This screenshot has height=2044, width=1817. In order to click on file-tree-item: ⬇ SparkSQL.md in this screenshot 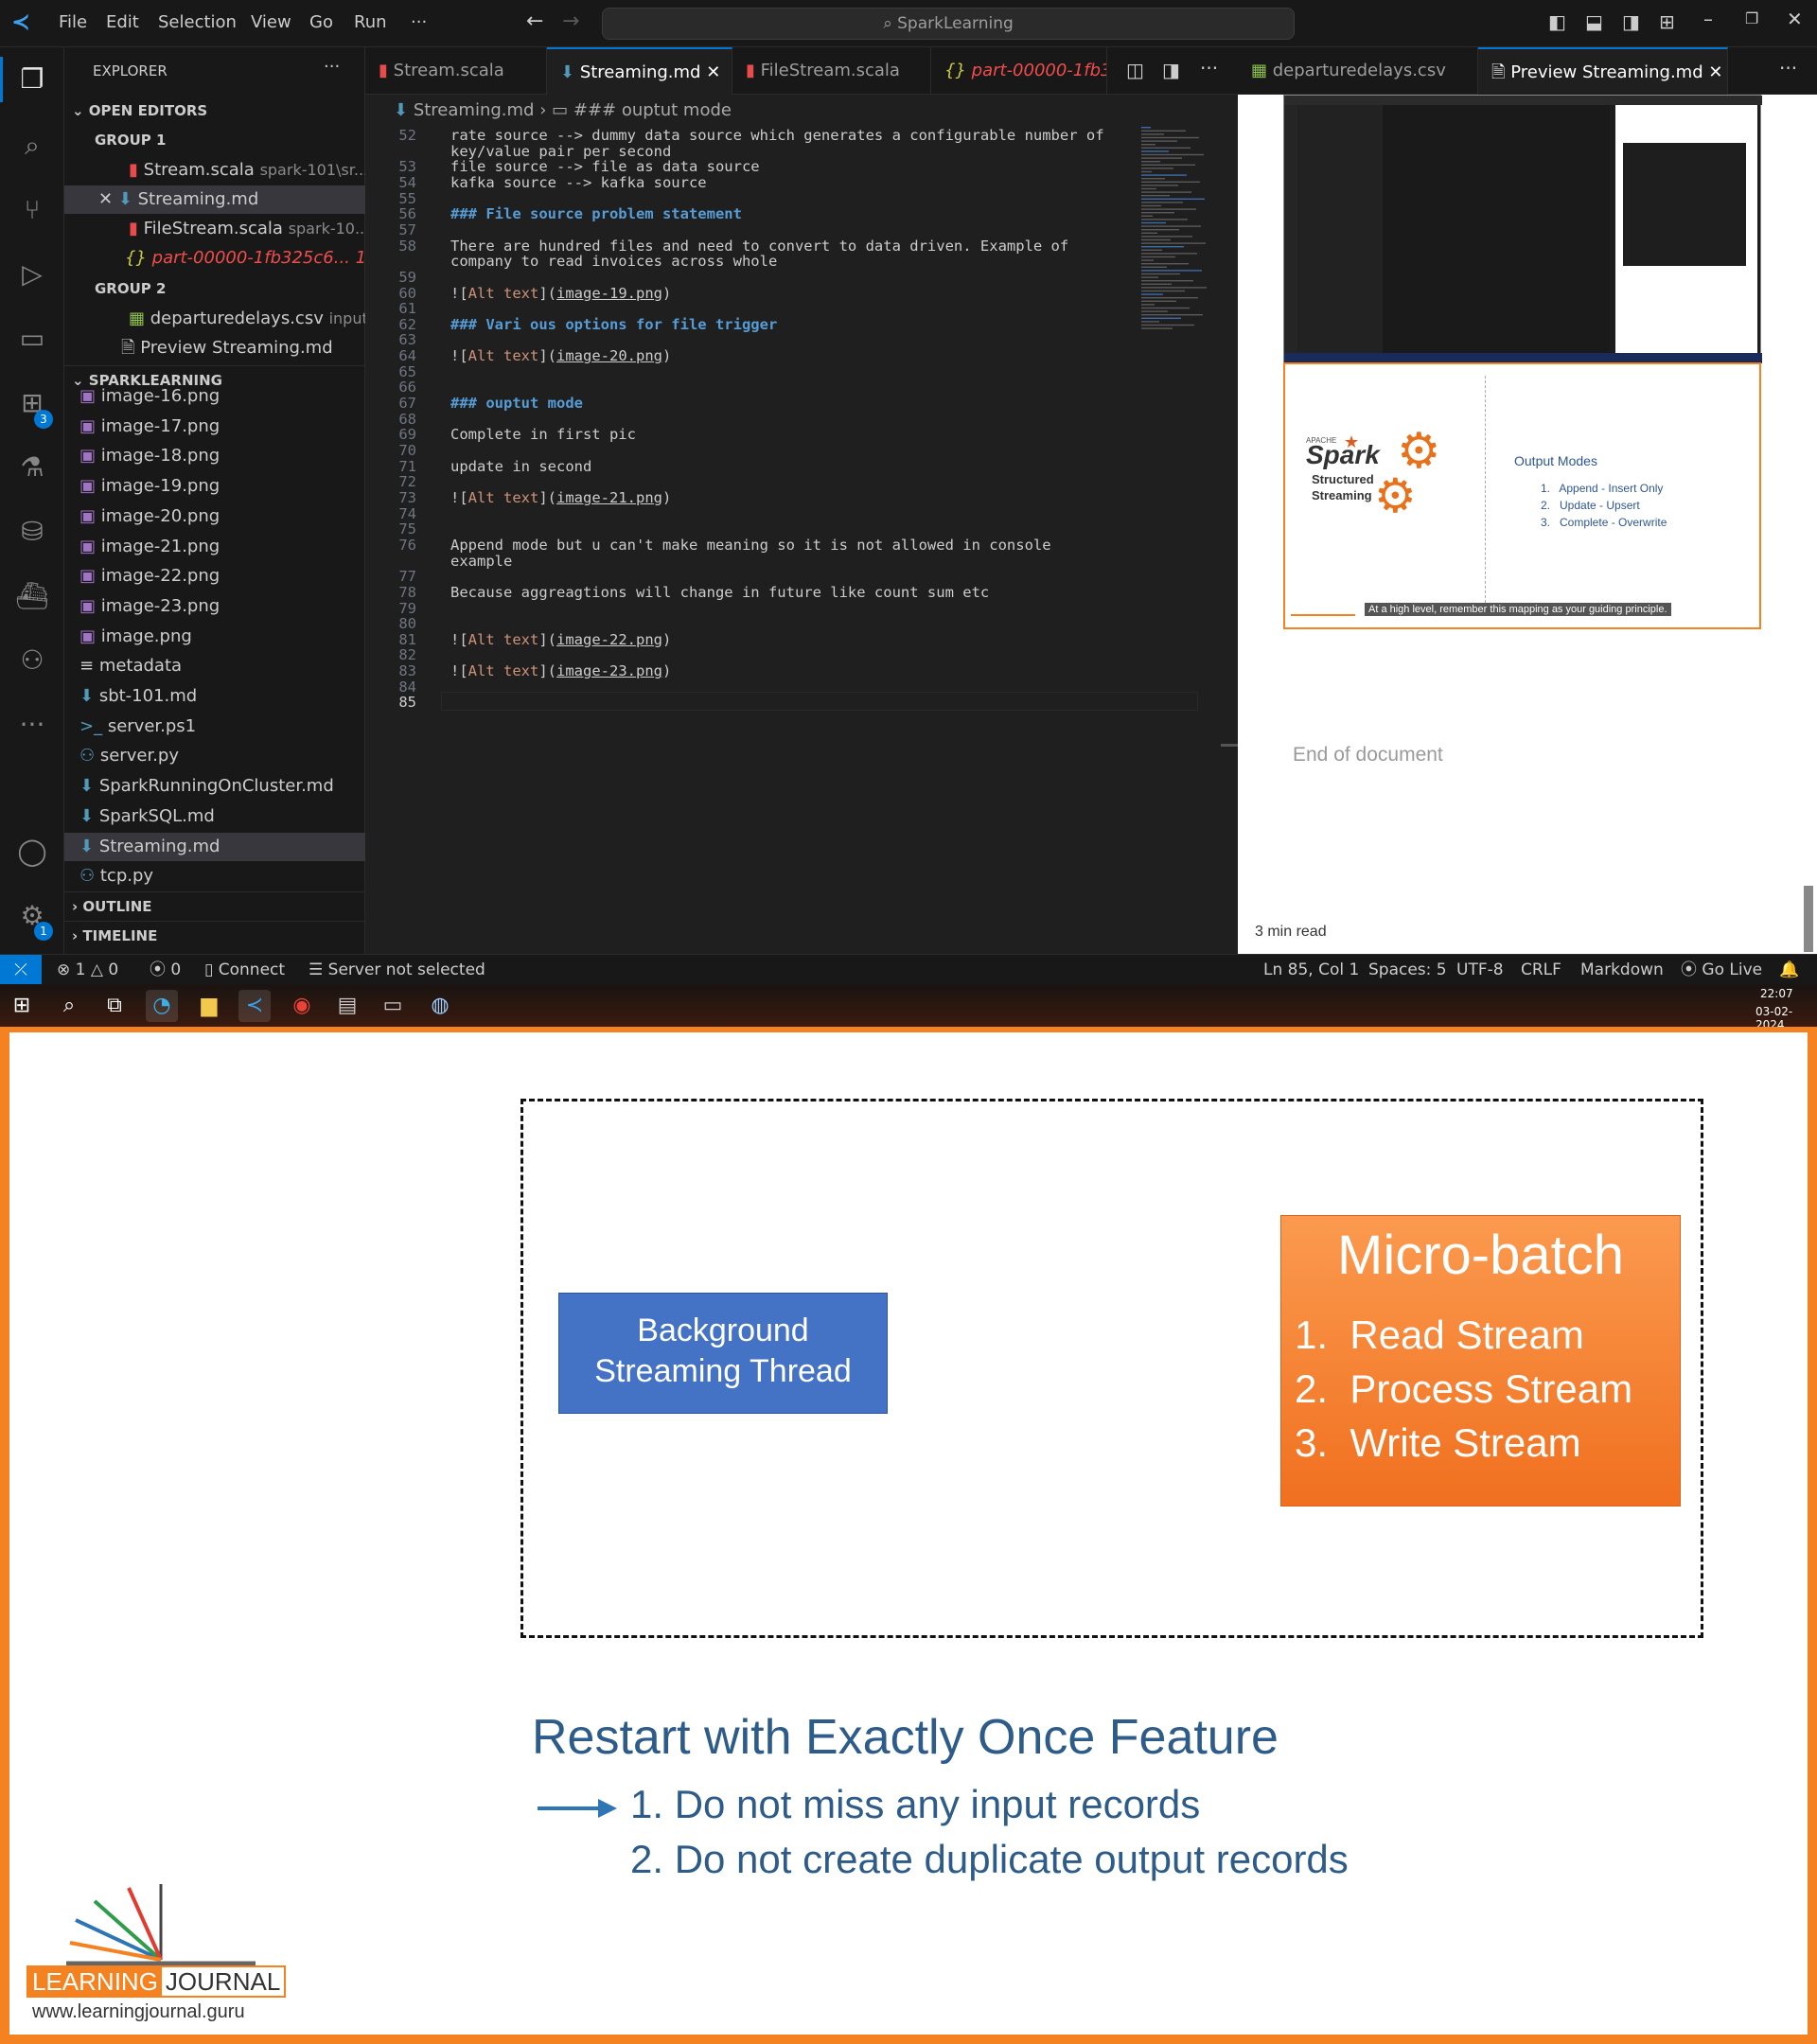, I will do `click(214, 816)`.